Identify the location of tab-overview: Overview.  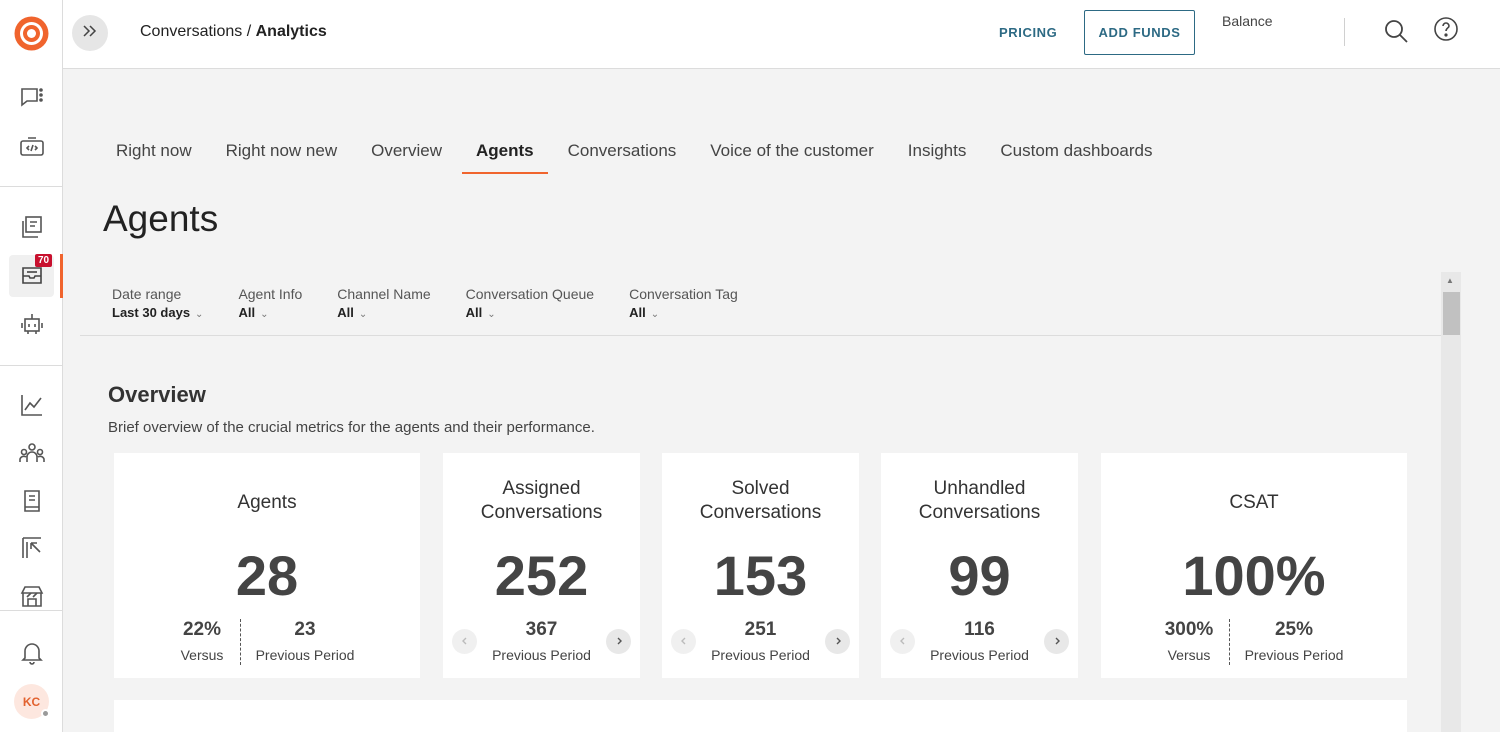
(406, 157).